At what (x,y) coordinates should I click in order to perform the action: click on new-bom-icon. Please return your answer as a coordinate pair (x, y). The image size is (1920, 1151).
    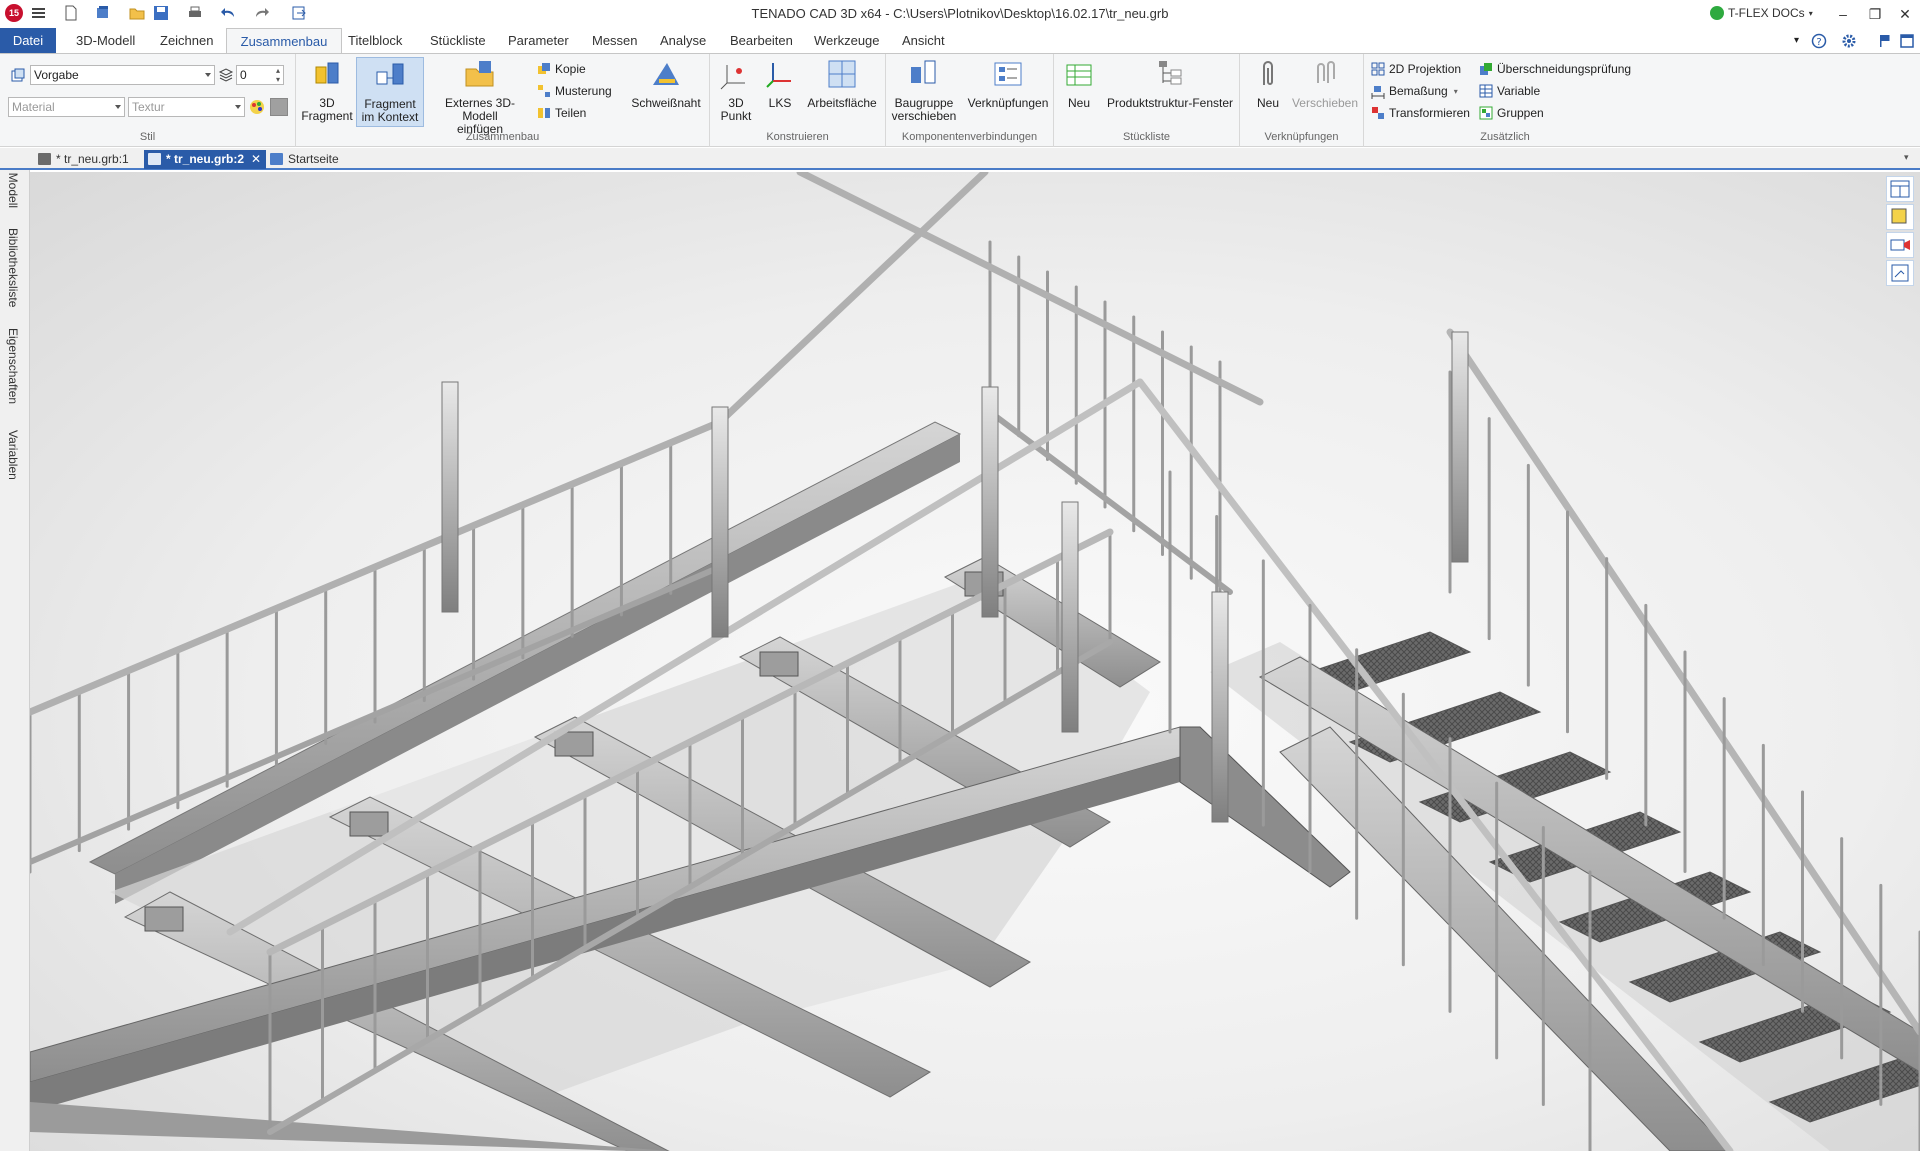
    Looking at the image, I should click on (1079, 75).